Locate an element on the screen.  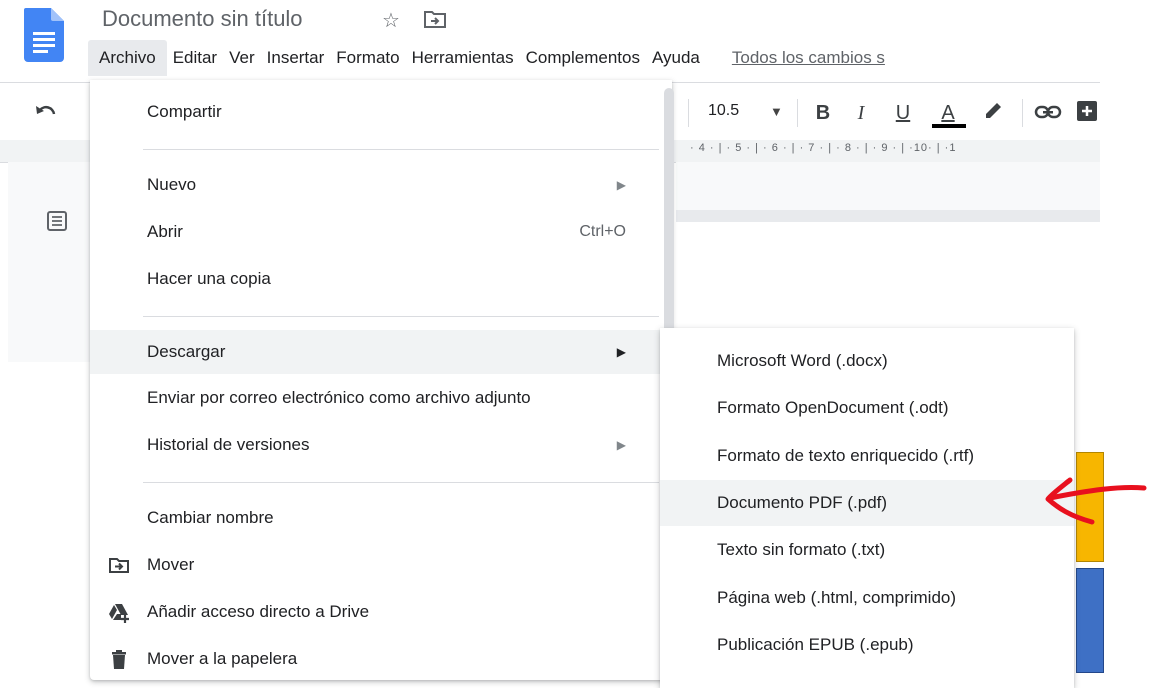
menu-item-add-shortcut: Añadir acceso directo a Drive is located at coordinates (376, 612).